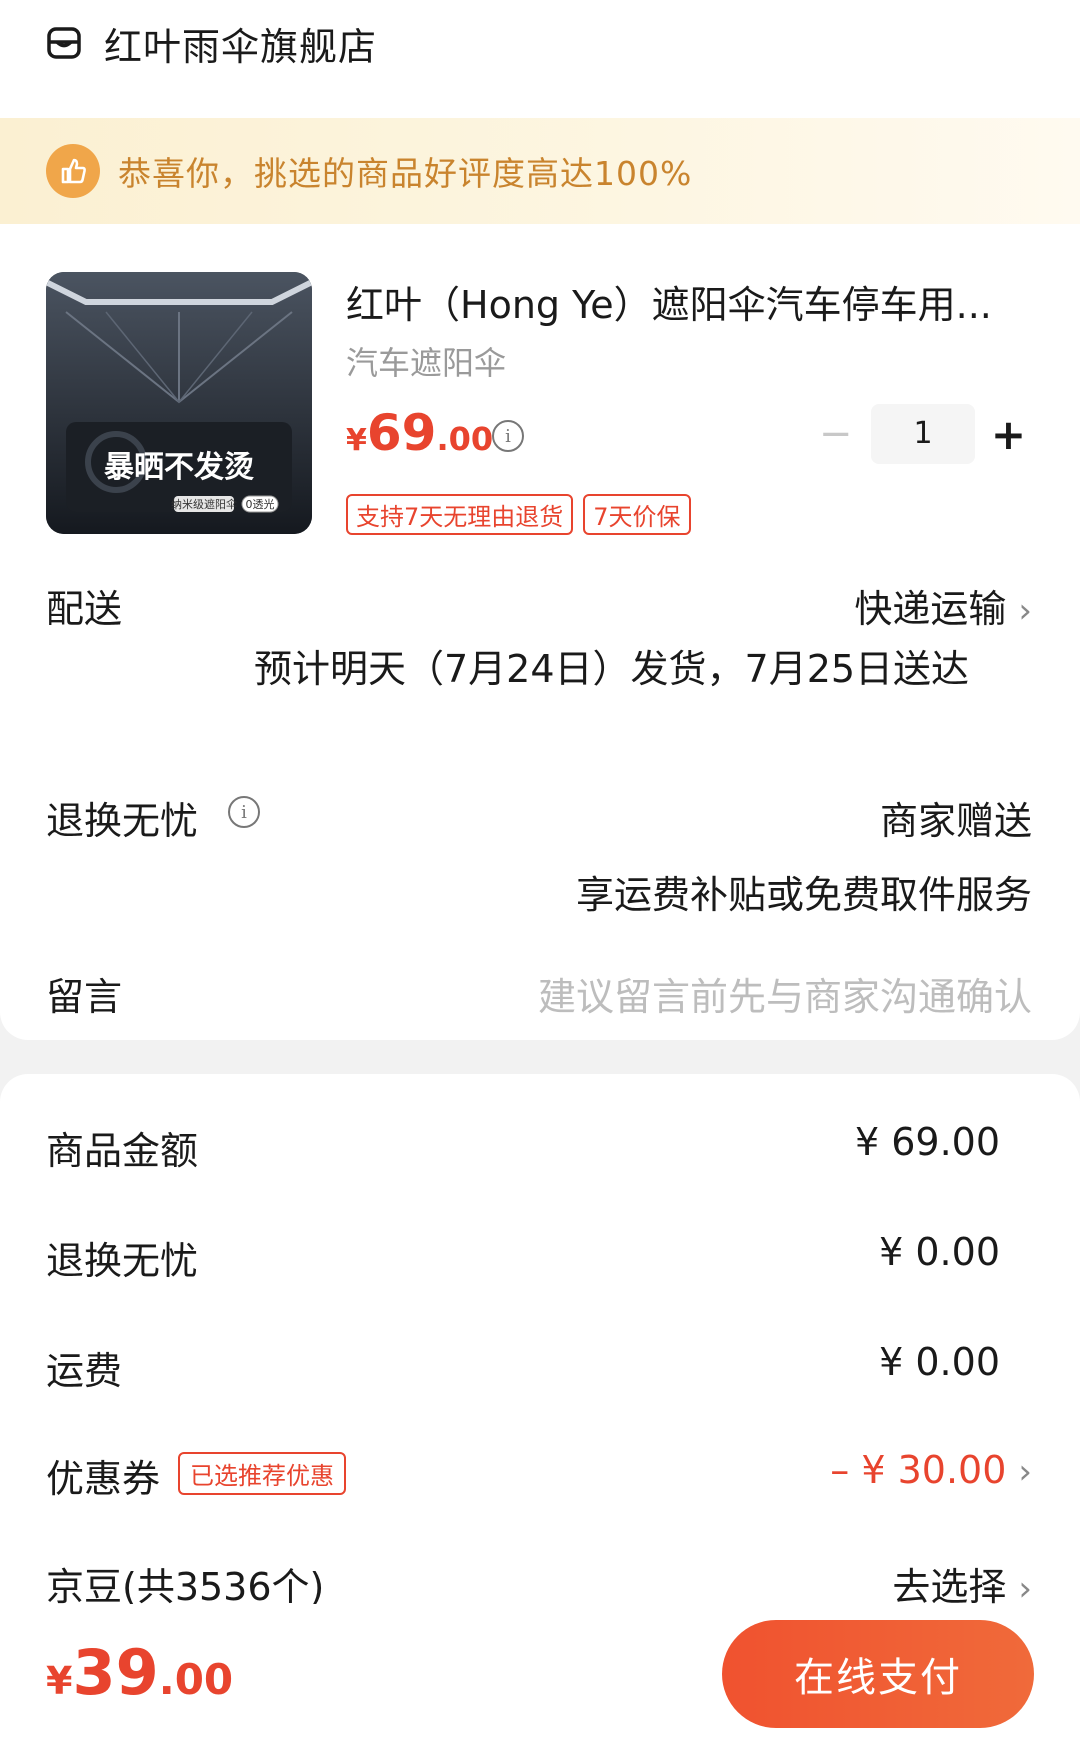 This screenshot has width=1080, height=1754. I want to click on message-label: 留言, so click(84, 997).